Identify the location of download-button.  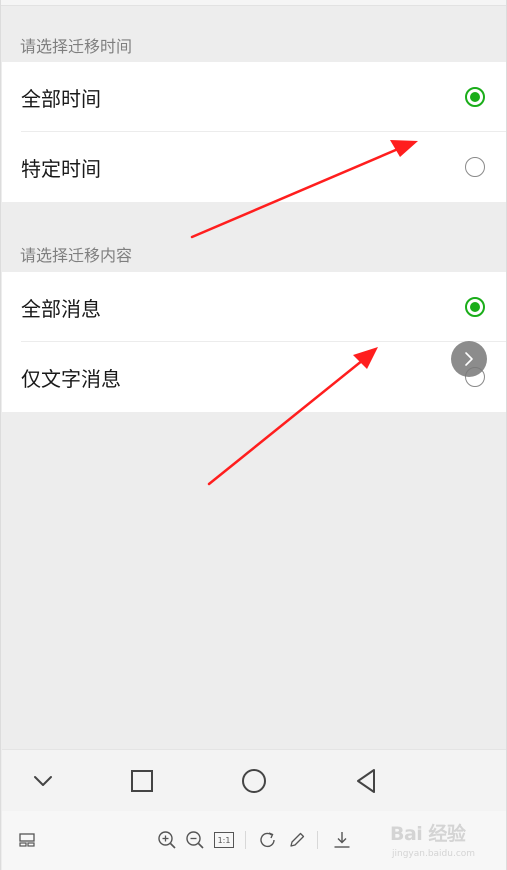
(342, 840).